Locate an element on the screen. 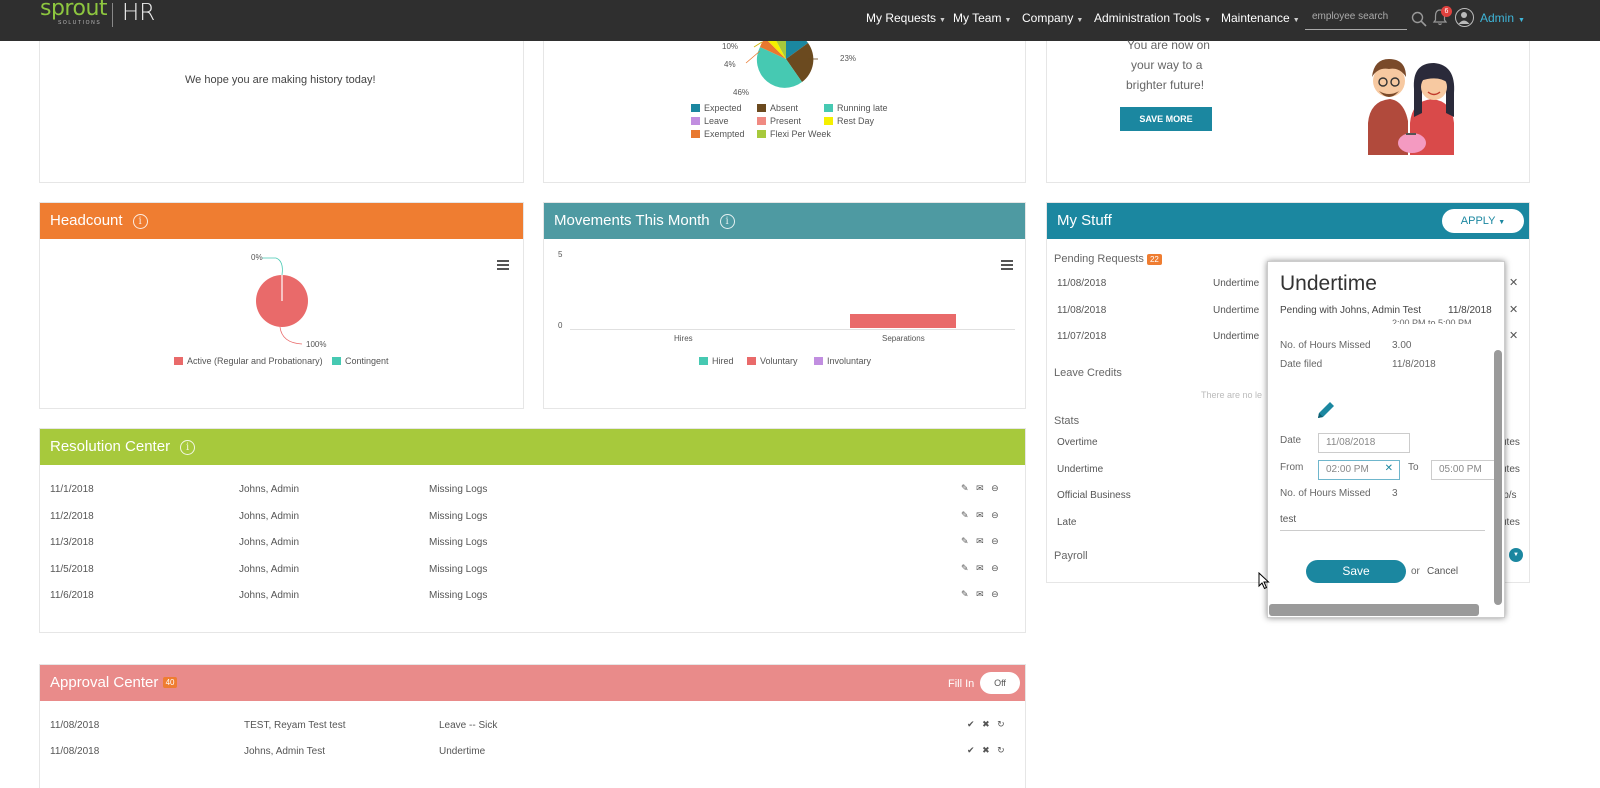 The width and height of the screenshot is (1600, 788). pending-type: Undertime is located at coordinates (1236, 336).